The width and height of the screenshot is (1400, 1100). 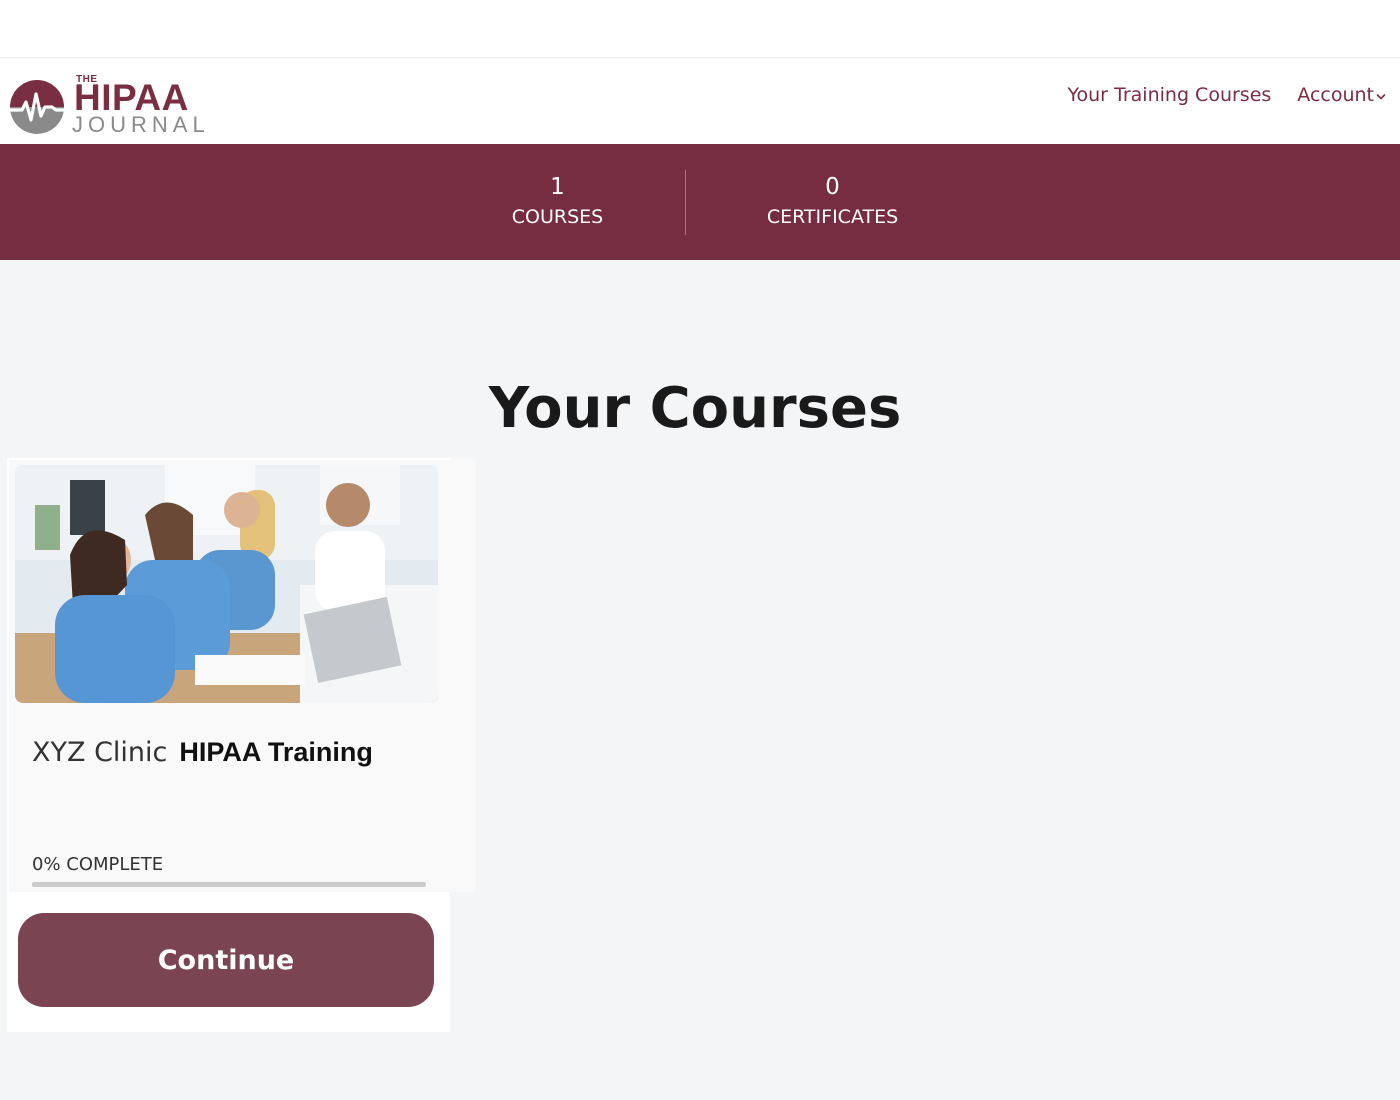 I want to click on course-thumbnail-illustration, so click(x=226, y=584).